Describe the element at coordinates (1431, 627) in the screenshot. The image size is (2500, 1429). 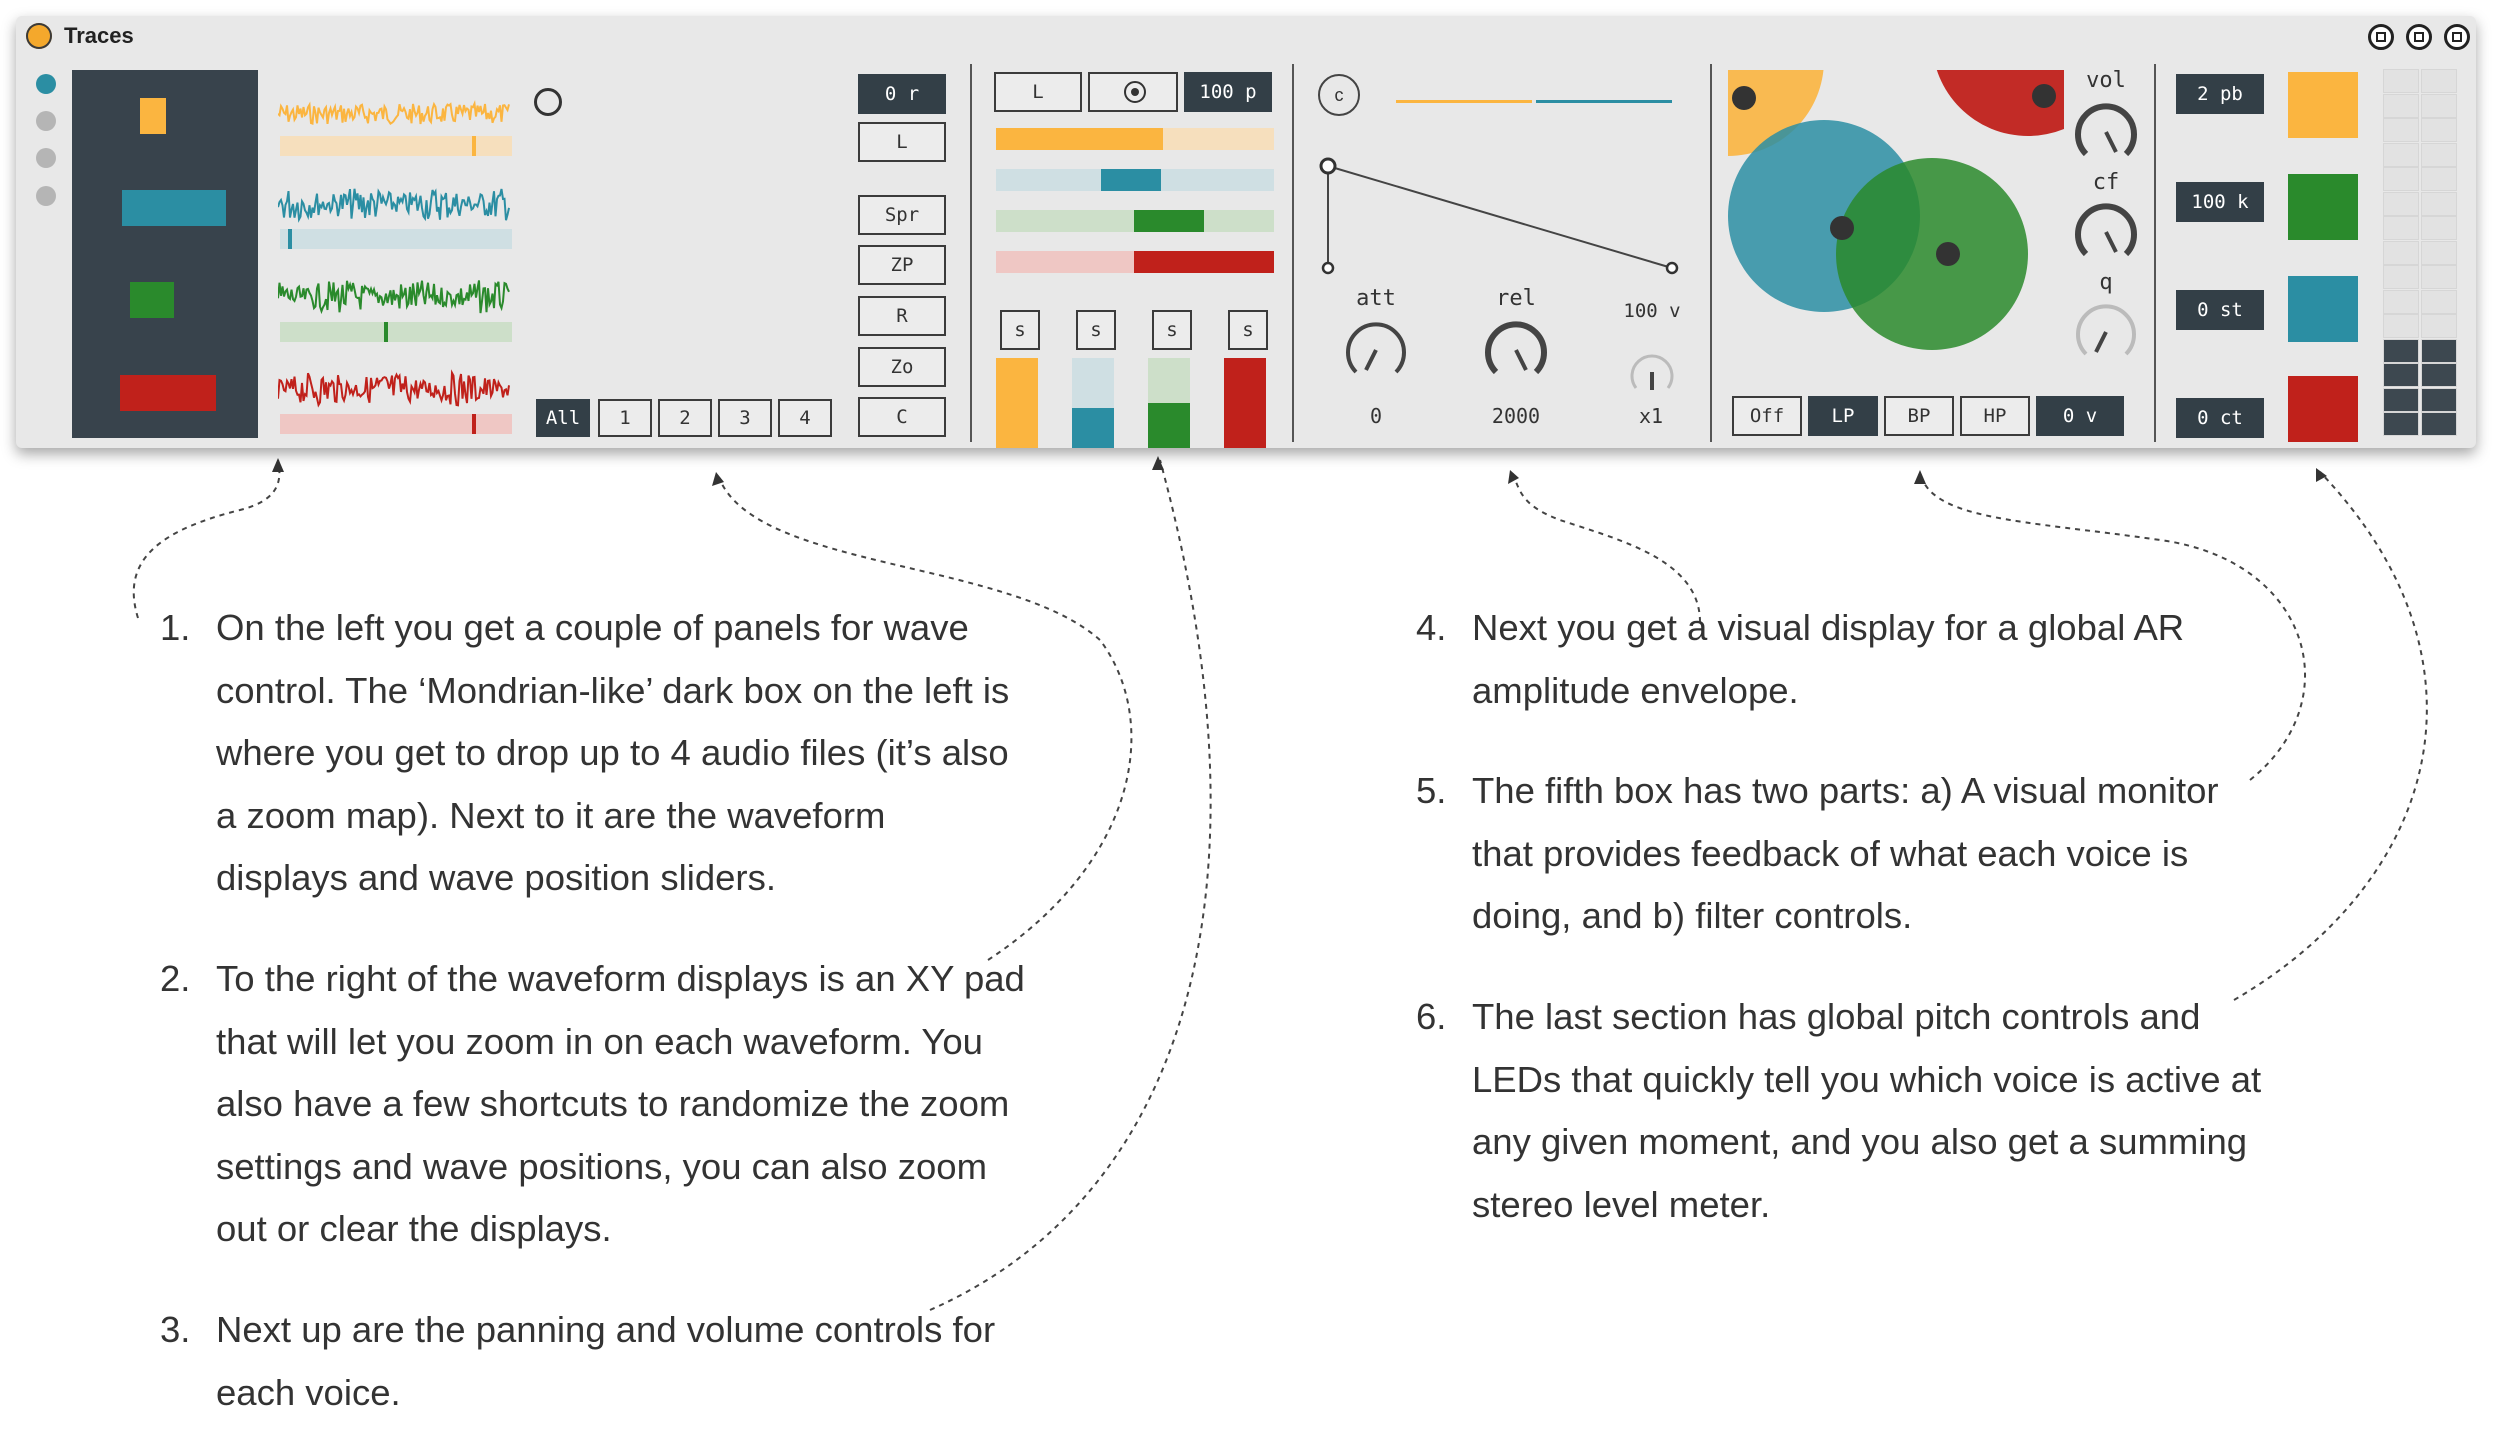
I see `note-4-number: 4.` at that location.